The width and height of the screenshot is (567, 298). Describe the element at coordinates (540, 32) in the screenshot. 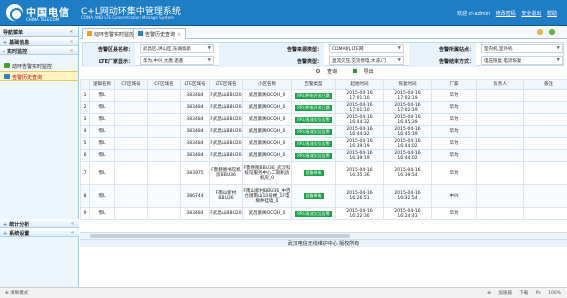

I see `refresh-icon` at that location.